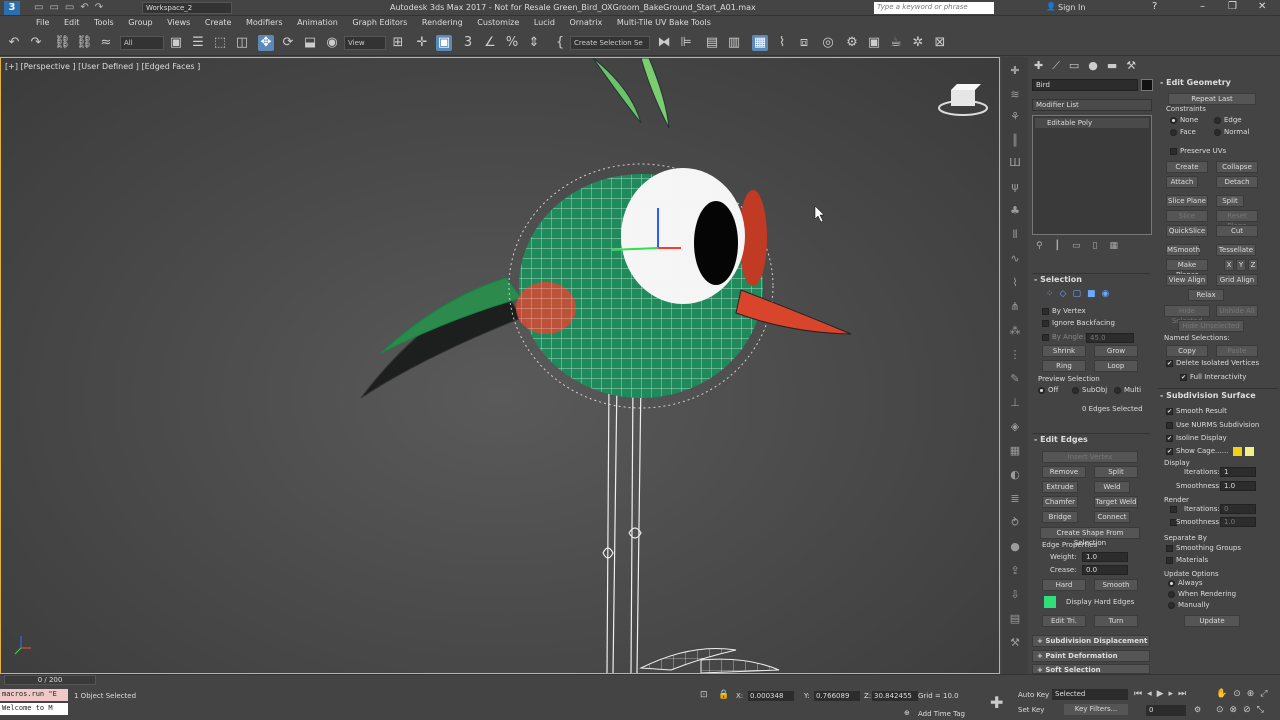  Describe the element at coordinates (266, 43) in the screenshot. I see `move-icon: ✥` at that location.